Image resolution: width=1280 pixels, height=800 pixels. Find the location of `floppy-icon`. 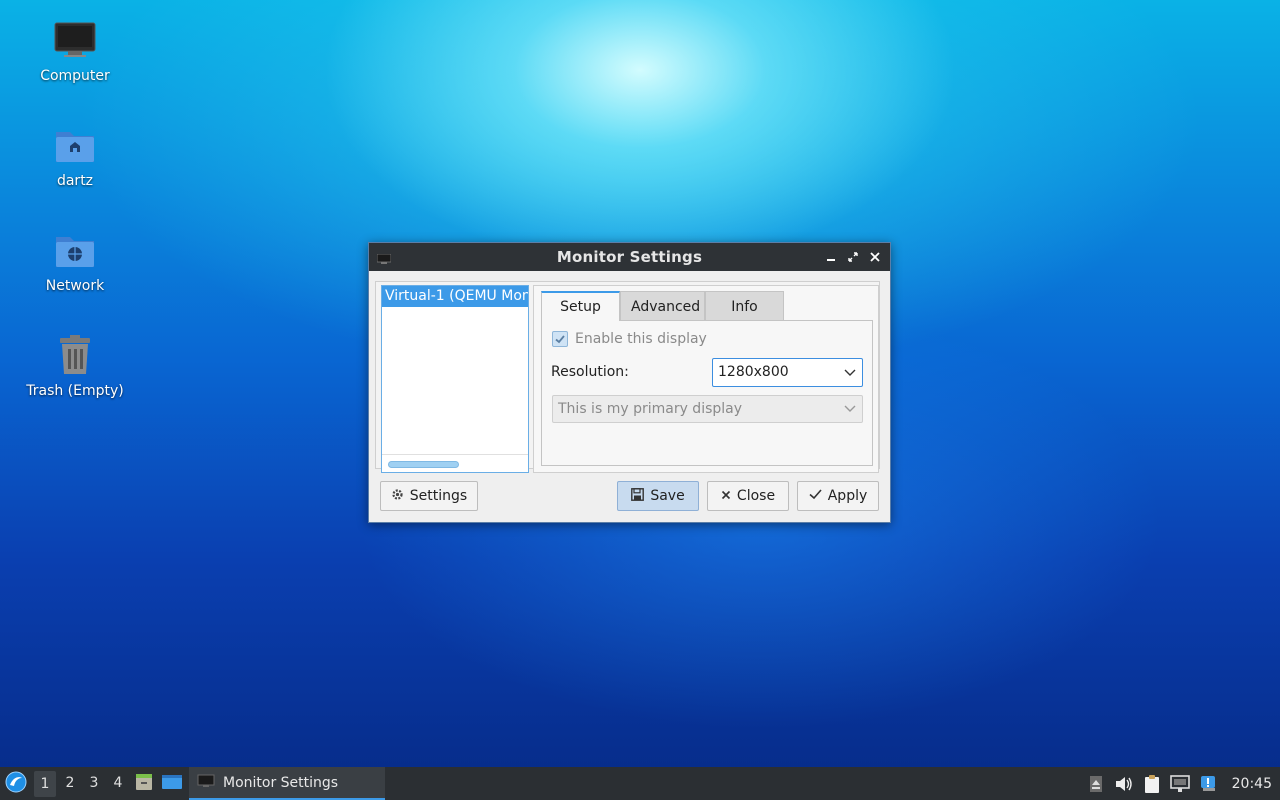

floppy-icon is located at coordinates (638, 496).